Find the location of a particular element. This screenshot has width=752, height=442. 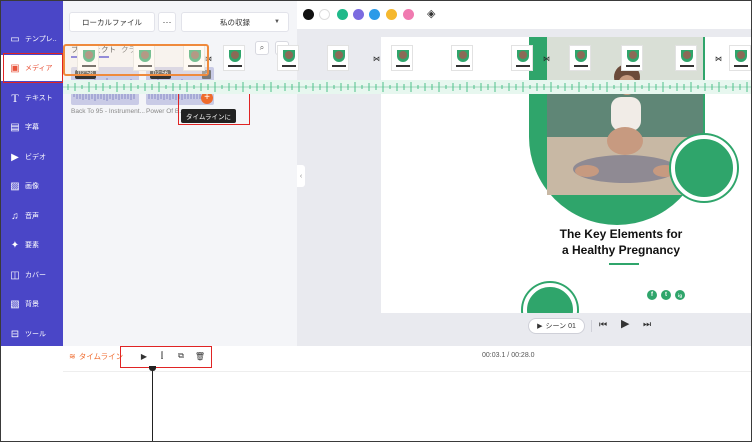

toolbox-icon: ⊟ is located at coordinates (15, 334).